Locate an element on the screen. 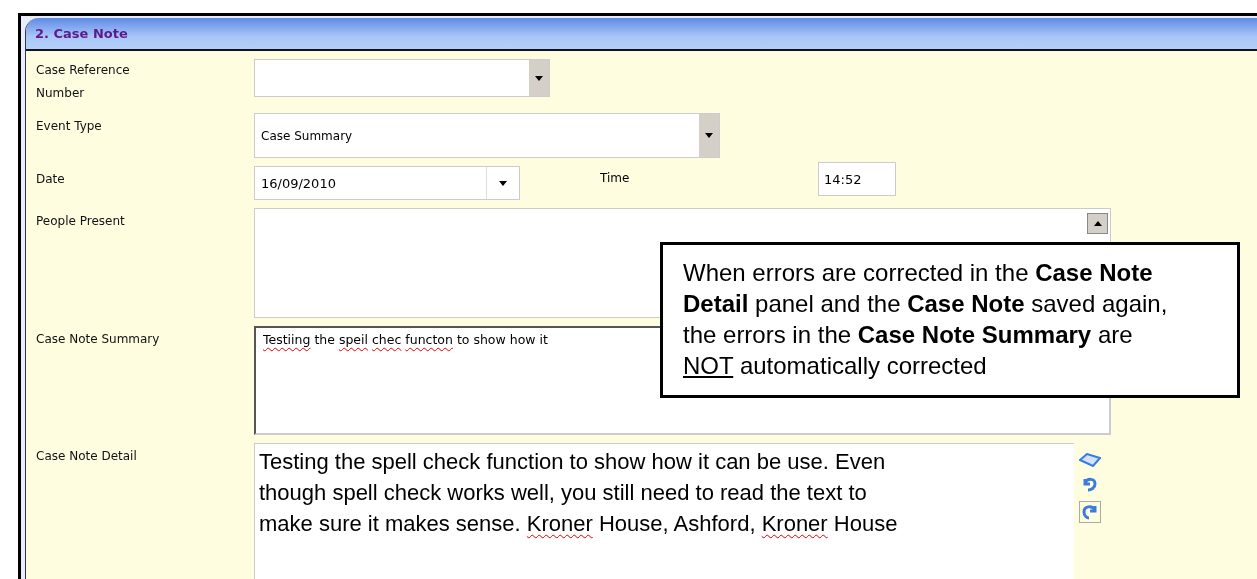 The image size is (1257, 579). callout-tooltip: When errors are corrected in the Case Note Detail panel and the Case Note saved again, the errors in the Case Note Summary are NOT automatically corrected is located at coordinates (950, 320).